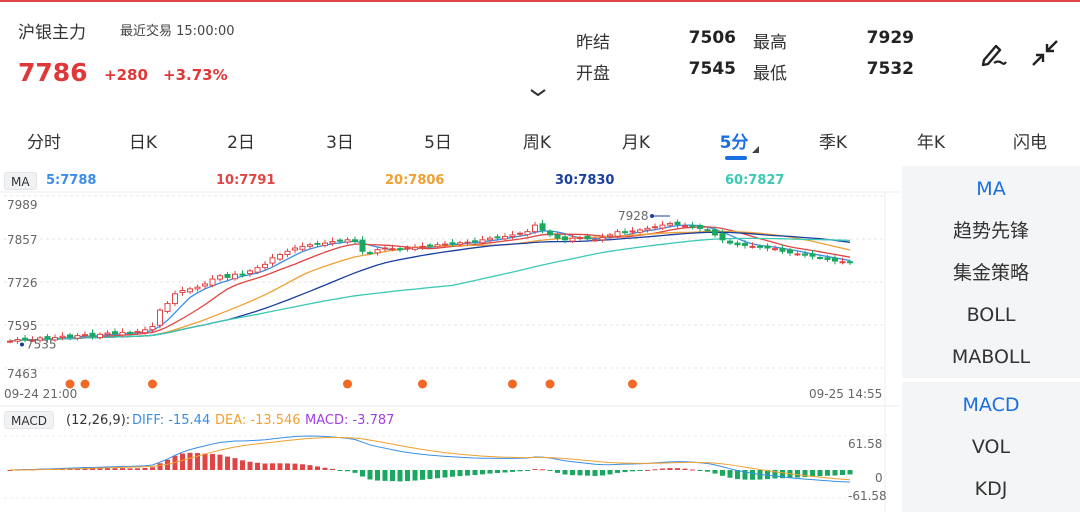 The width and height of the screenshot is (1080, 512). I want to click on indicator-maboll: MABOLL, so click(991, 357).